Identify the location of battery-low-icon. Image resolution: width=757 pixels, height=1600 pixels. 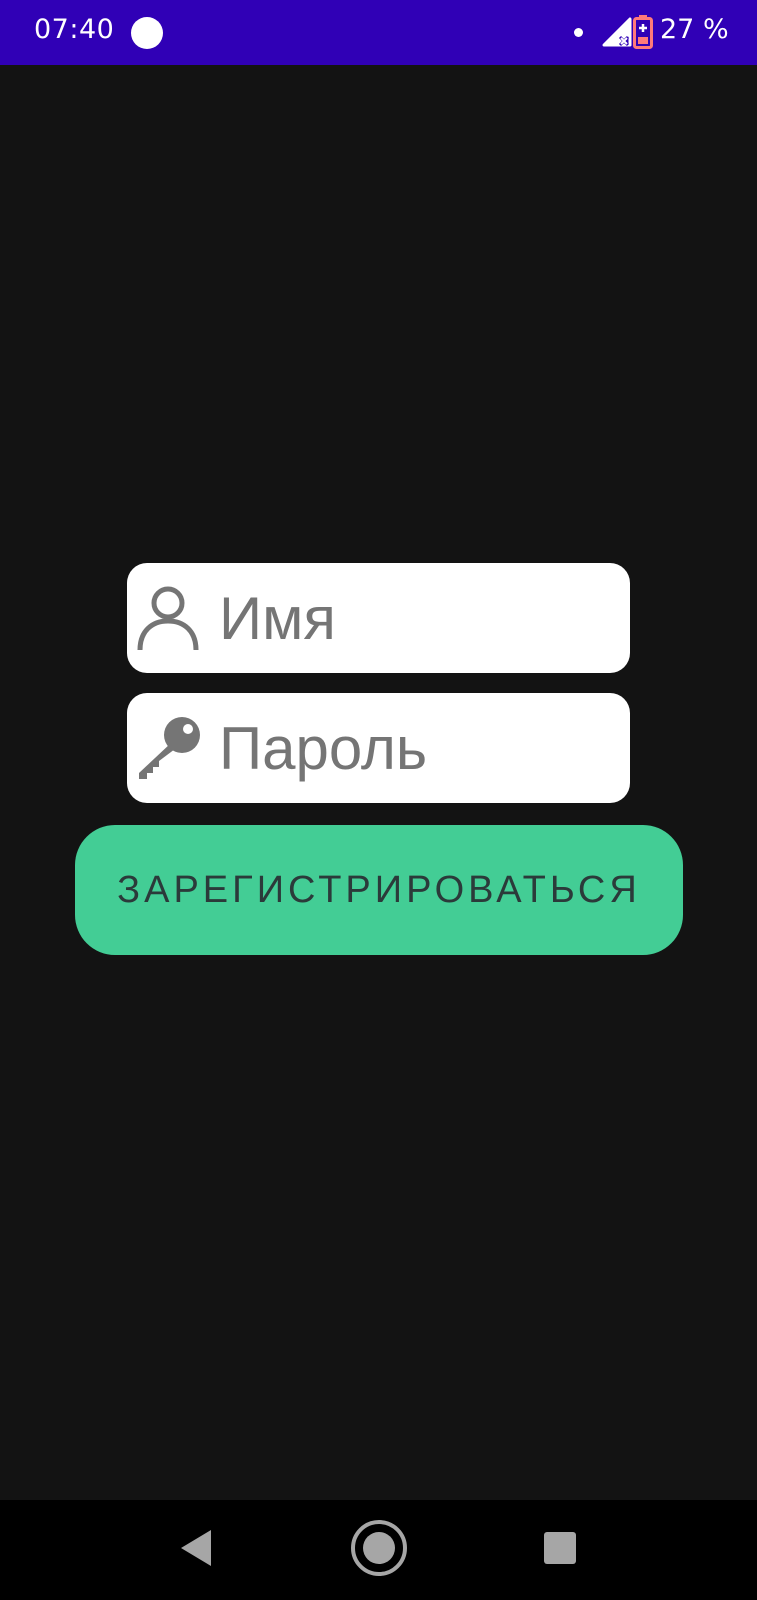
(643, 32).